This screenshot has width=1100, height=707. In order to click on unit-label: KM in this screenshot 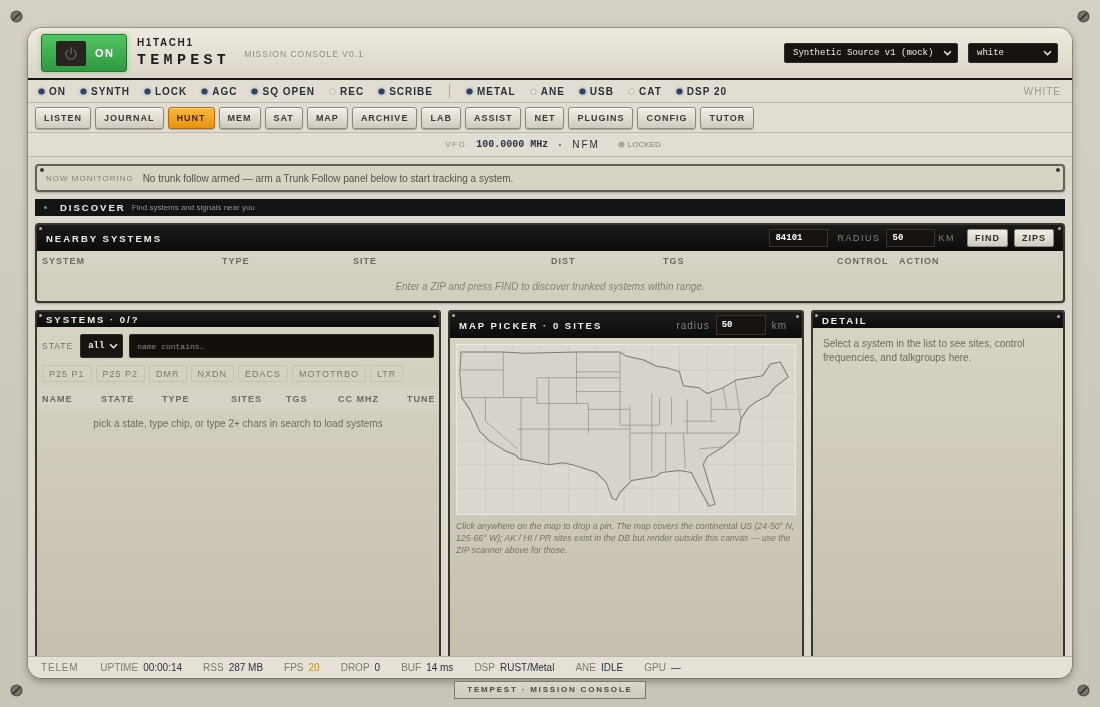, I will do `click(946, 238)`.